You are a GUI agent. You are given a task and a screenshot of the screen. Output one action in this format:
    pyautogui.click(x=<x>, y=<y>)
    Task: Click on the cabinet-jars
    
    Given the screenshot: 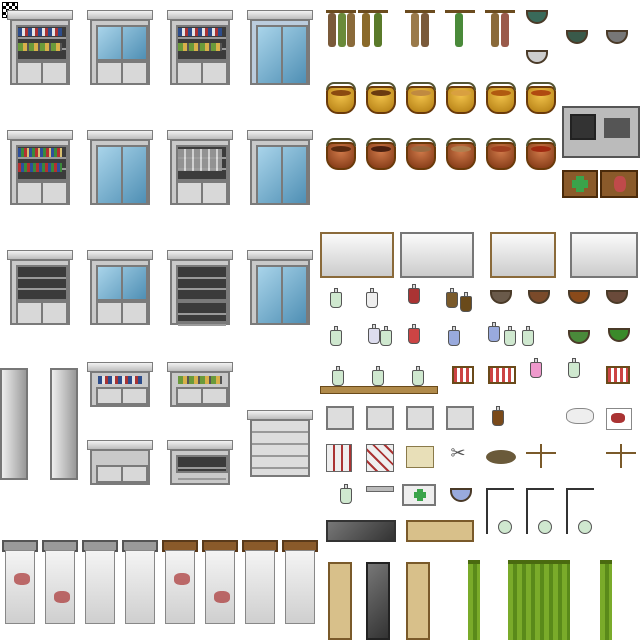 What is the action you would take?
    pyautogui.click(x=200, y=51)
    